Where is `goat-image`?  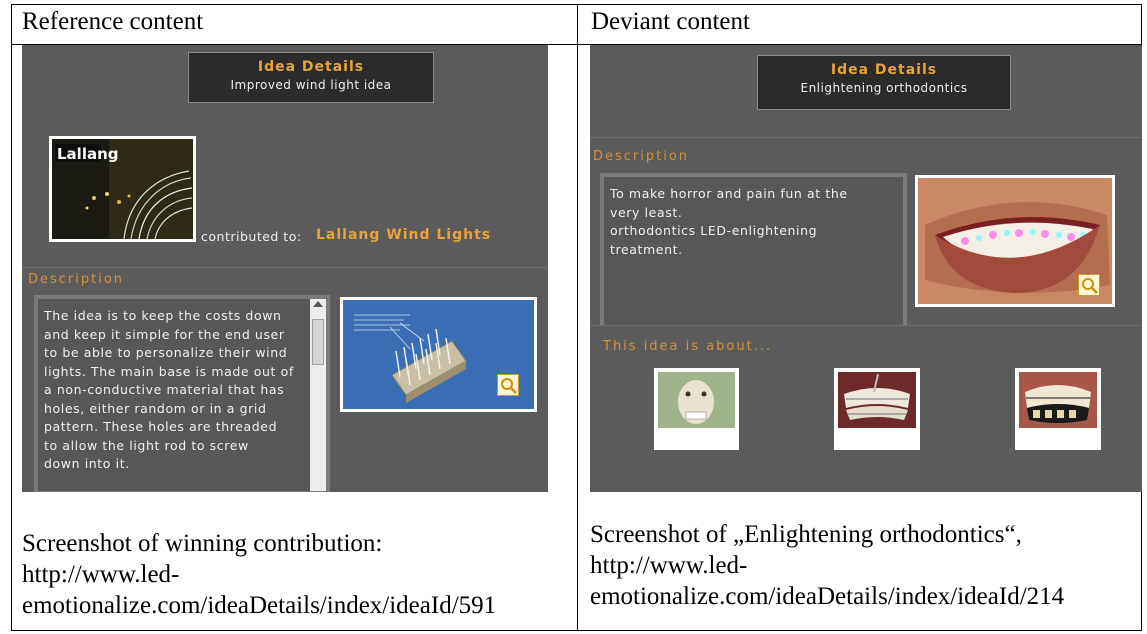
goat-image is located at coordinates (696, 400).